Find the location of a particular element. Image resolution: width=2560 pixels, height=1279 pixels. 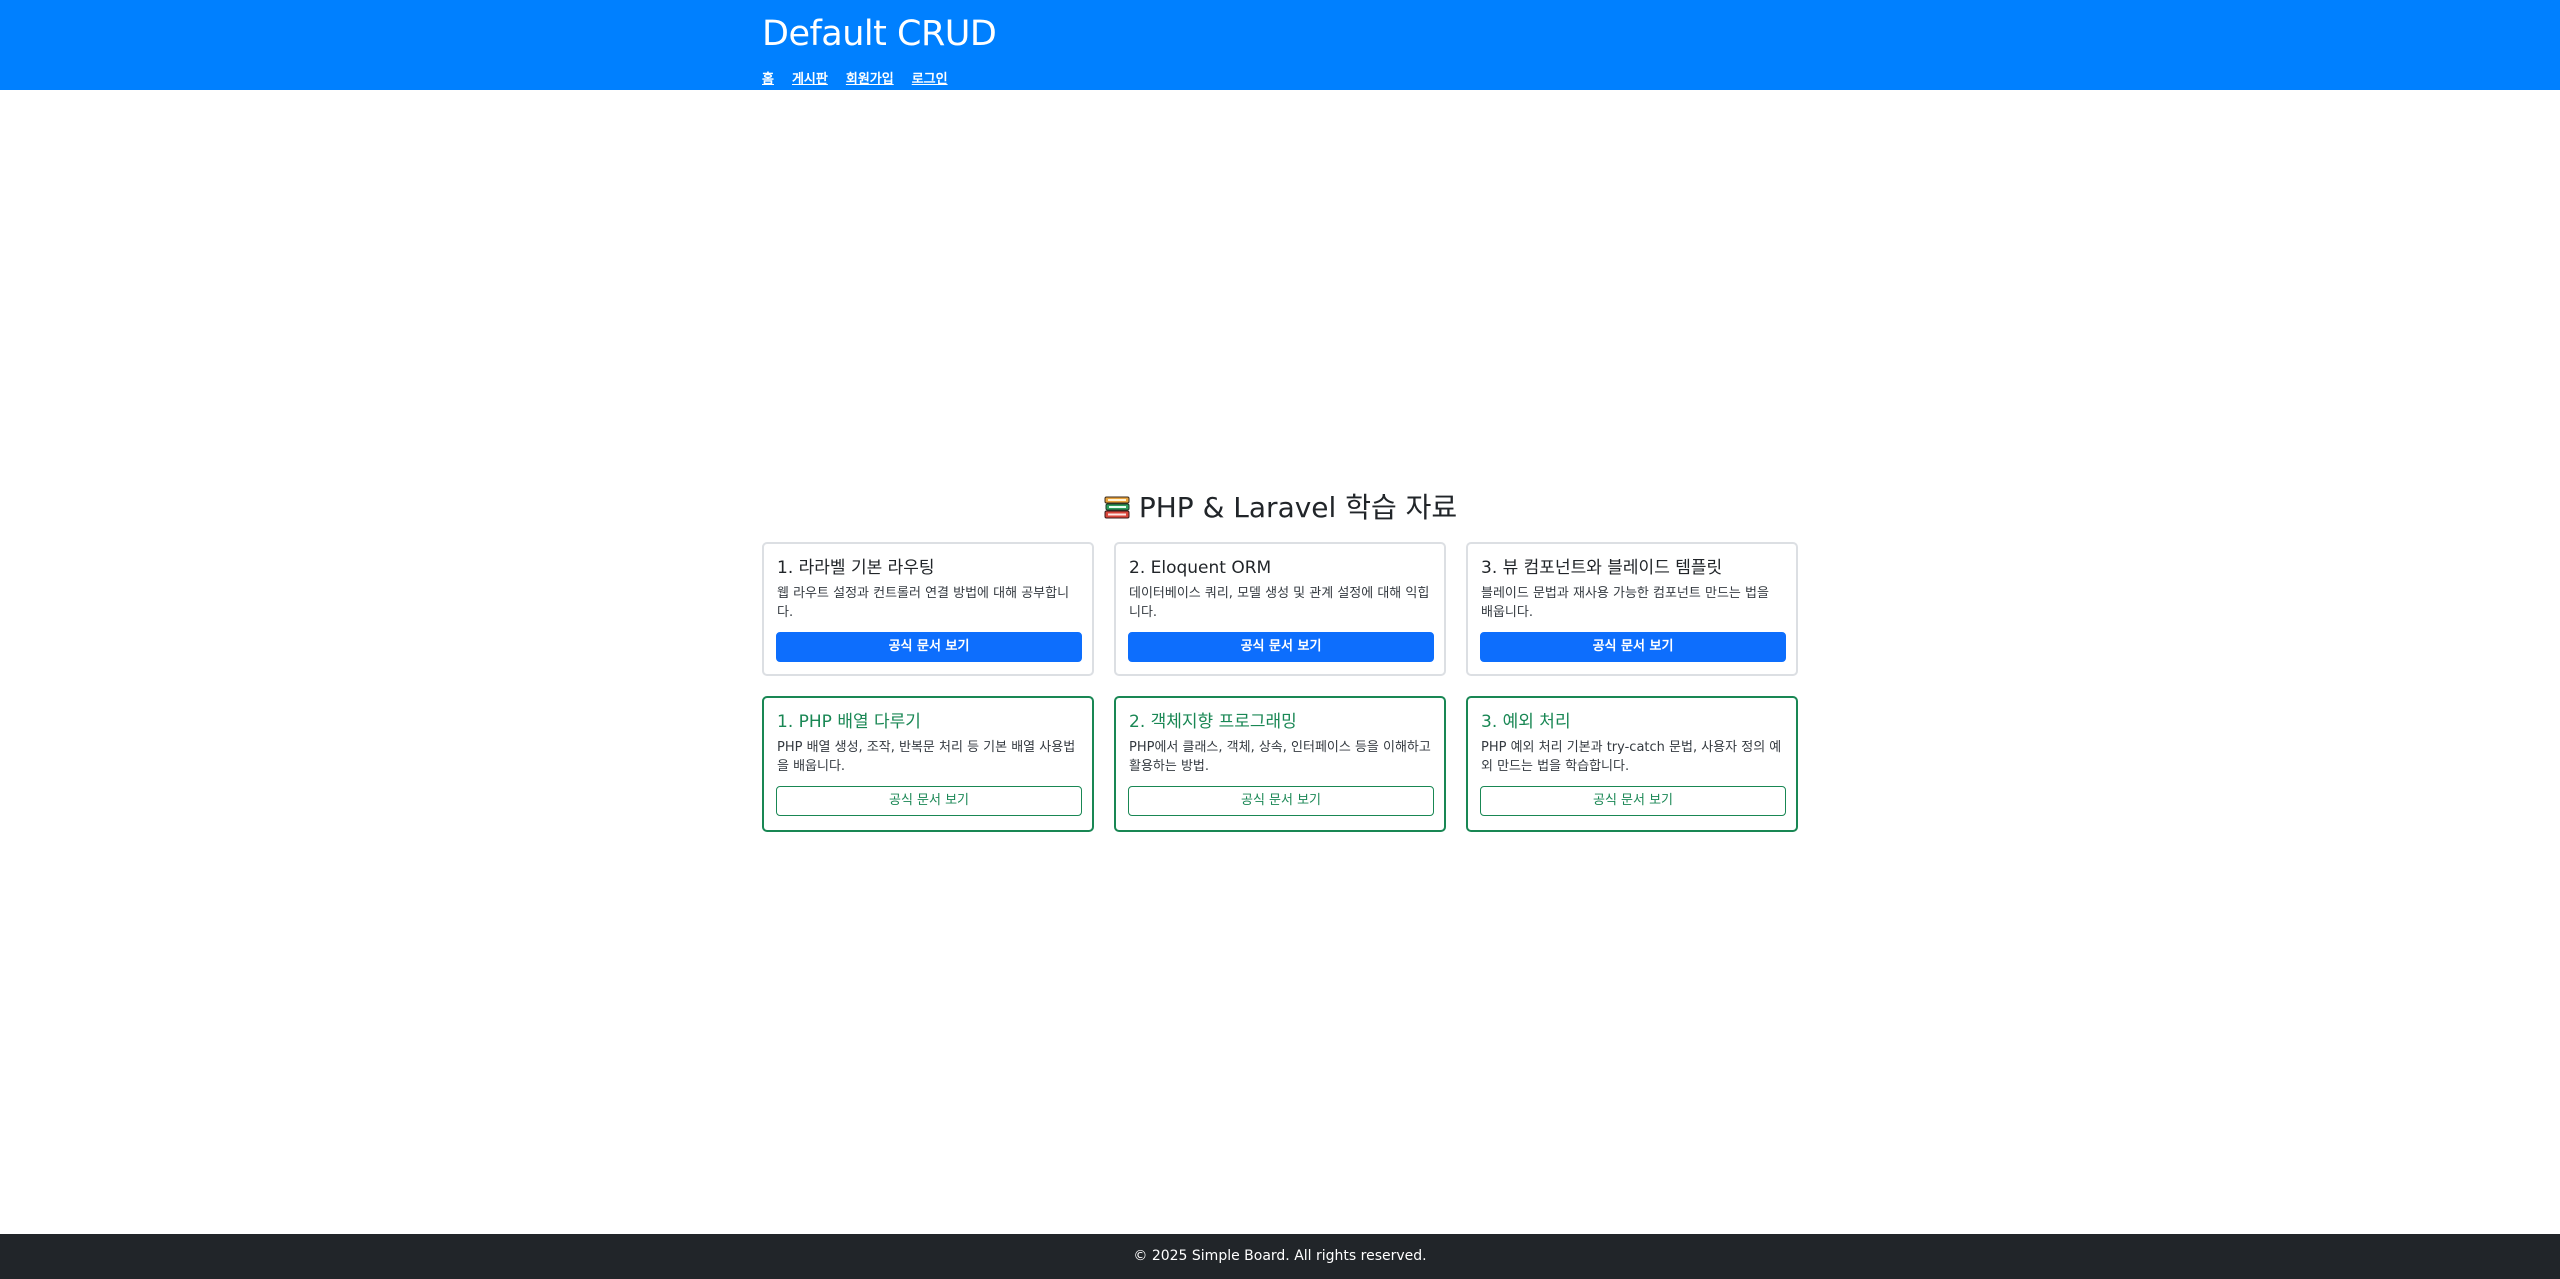

books-icon is located at coordinates (1117, 513).